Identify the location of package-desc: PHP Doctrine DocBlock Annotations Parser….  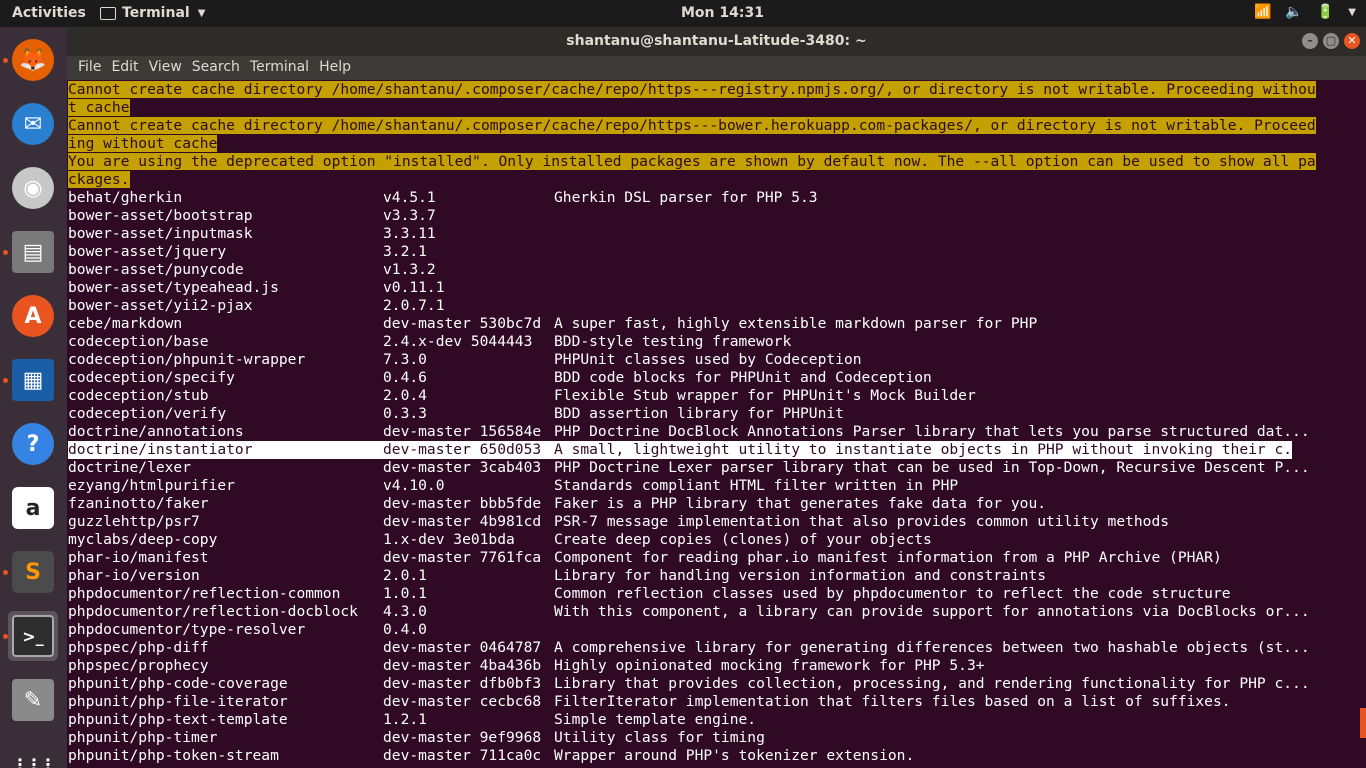
(932, 431).